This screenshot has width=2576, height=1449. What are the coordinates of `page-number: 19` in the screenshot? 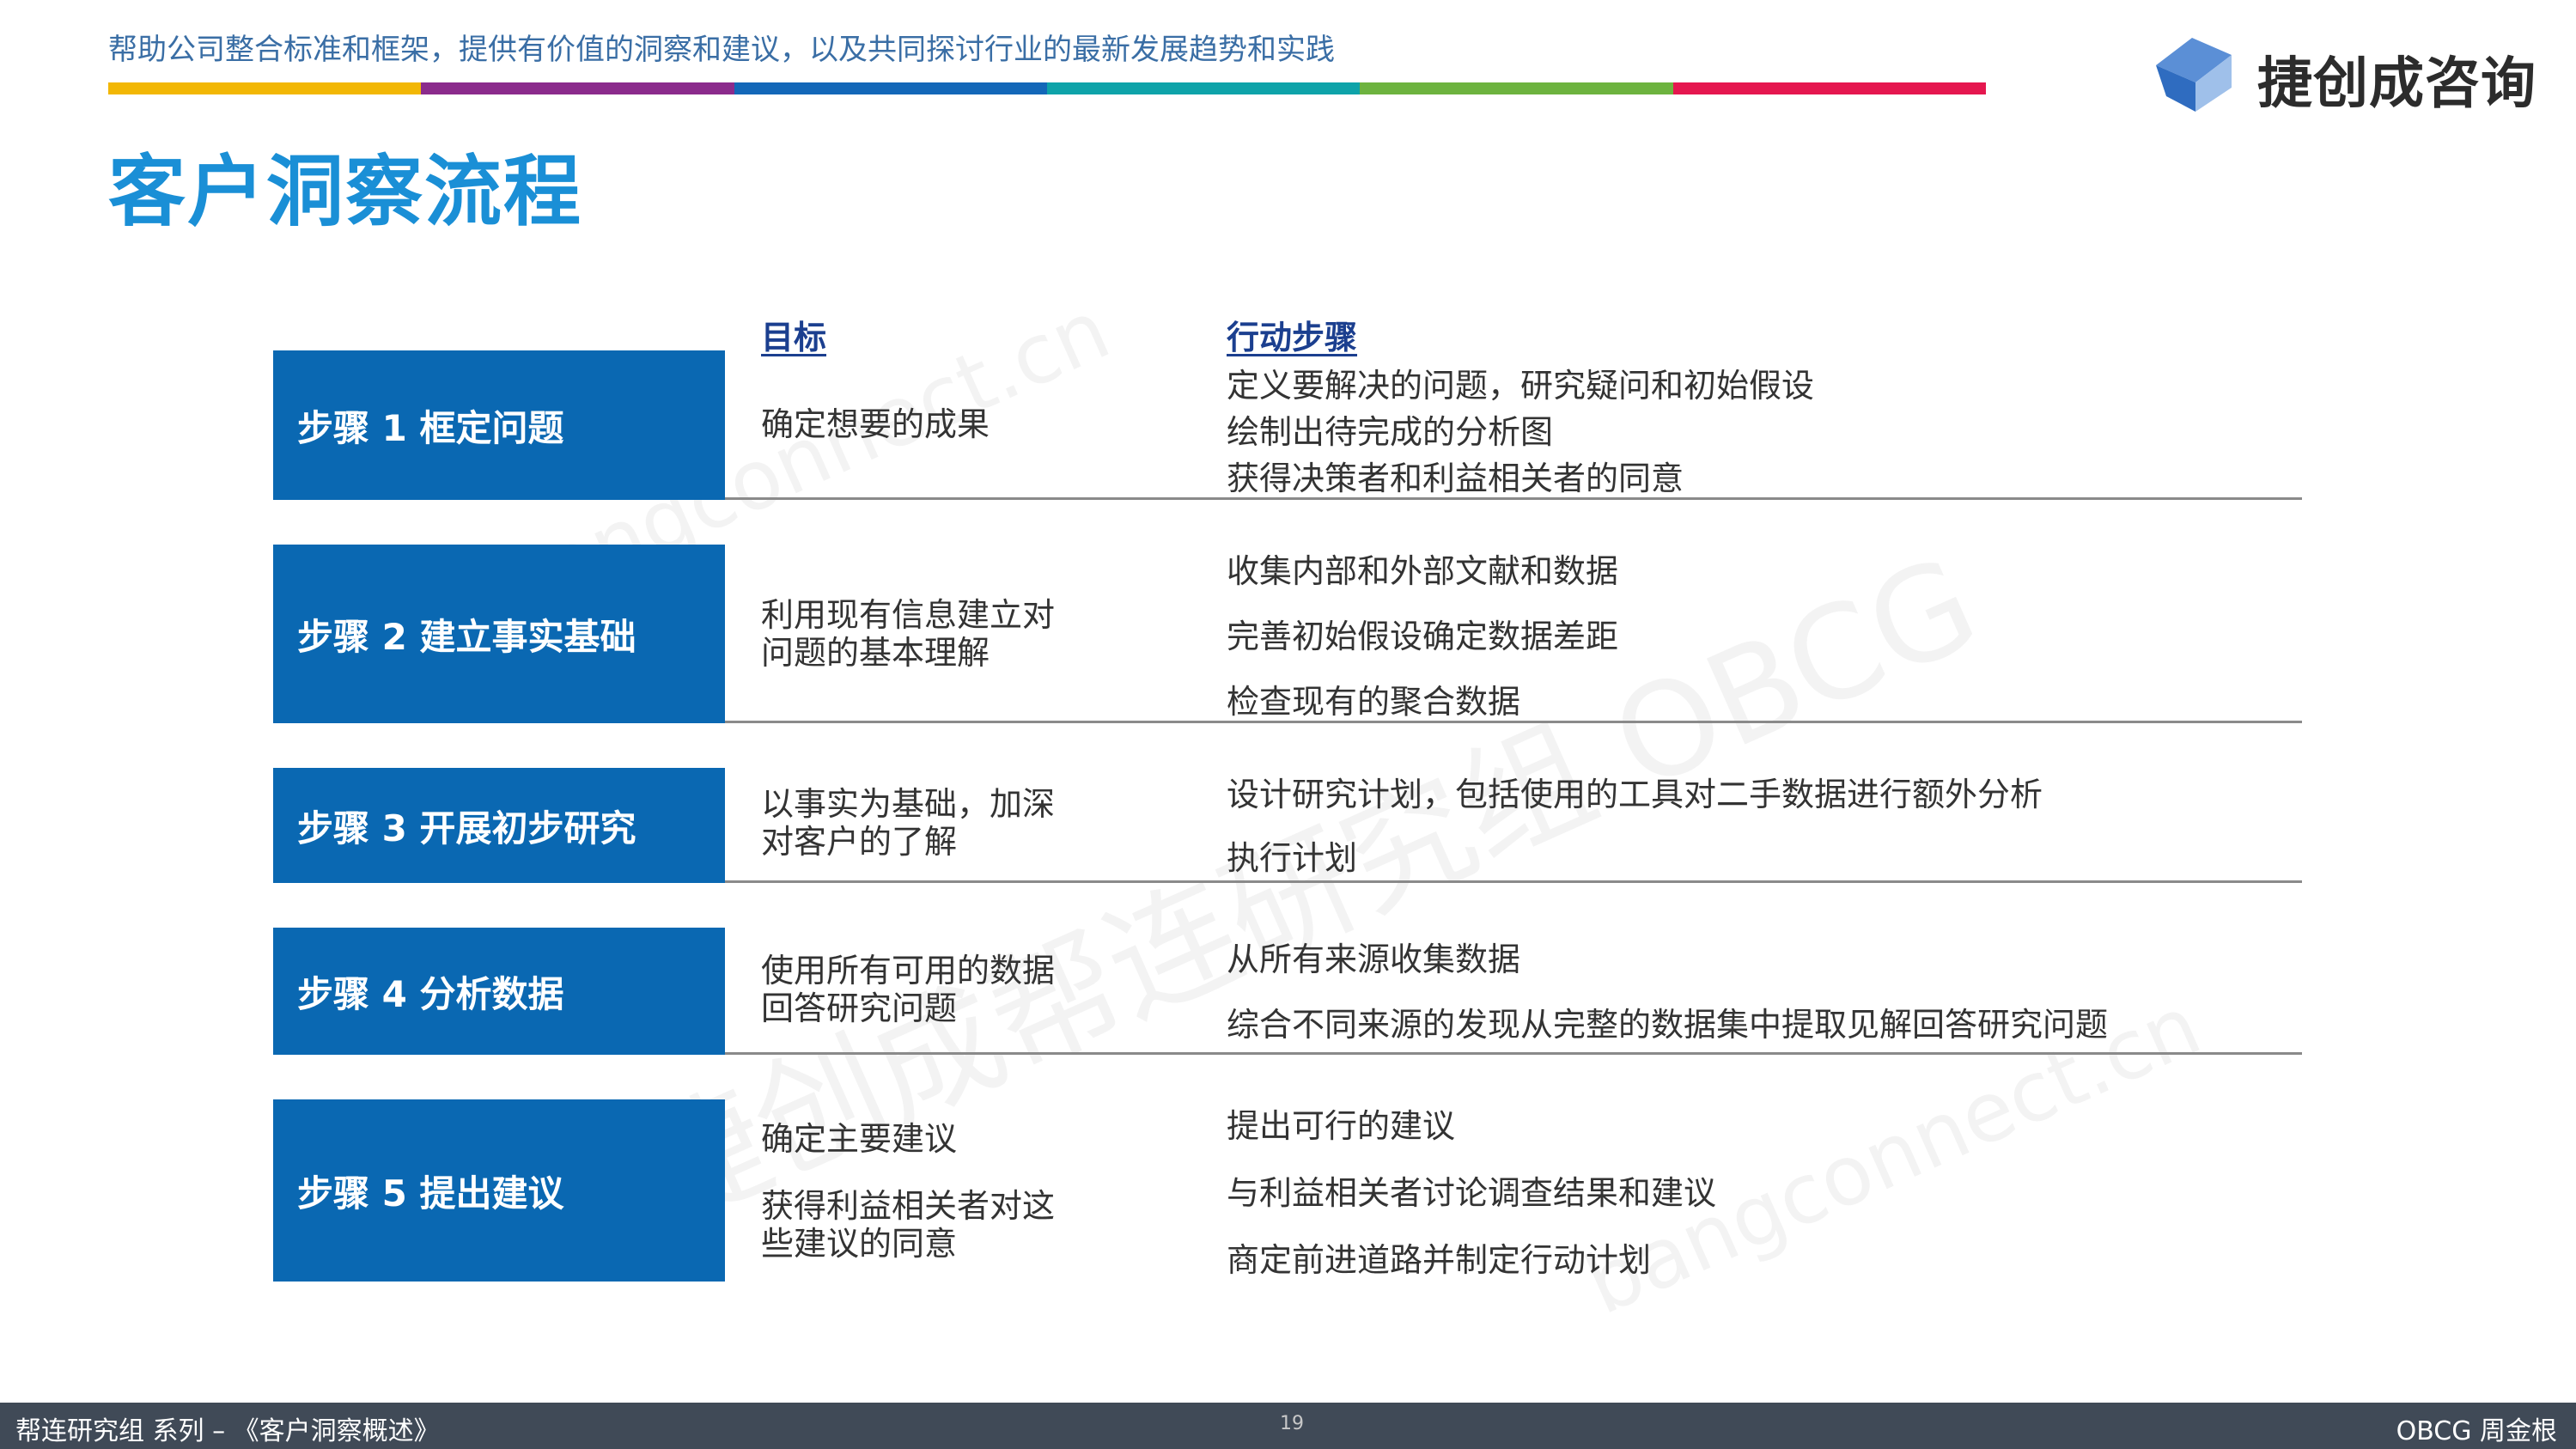 It's located at (1292, 1423).